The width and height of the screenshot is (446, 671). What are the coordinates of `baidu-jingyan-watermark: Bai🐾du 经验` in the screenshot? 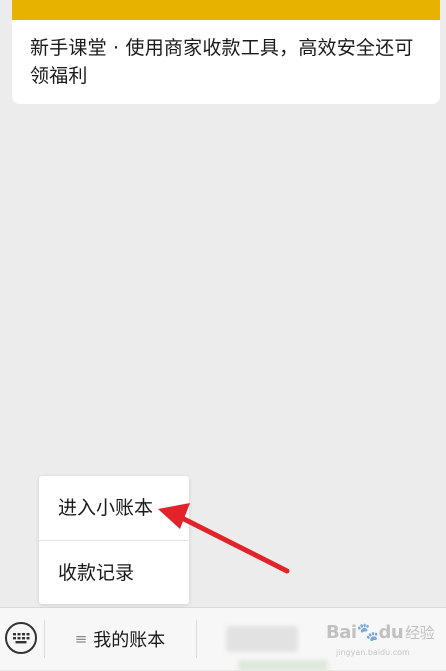 It's located at (380, 632).